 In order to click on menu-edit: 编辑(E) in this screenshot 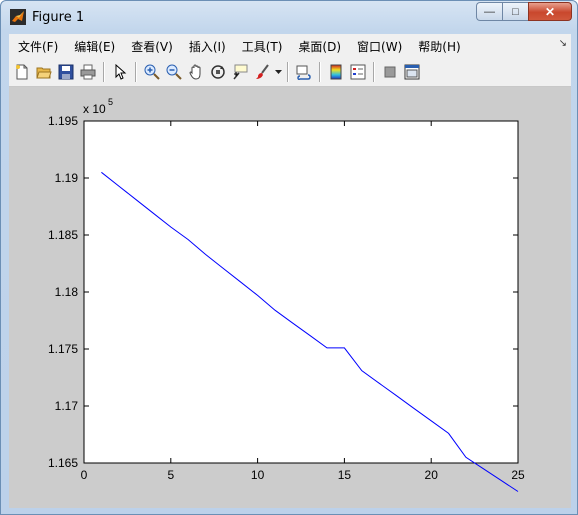, I will do `click(93, 46)`.